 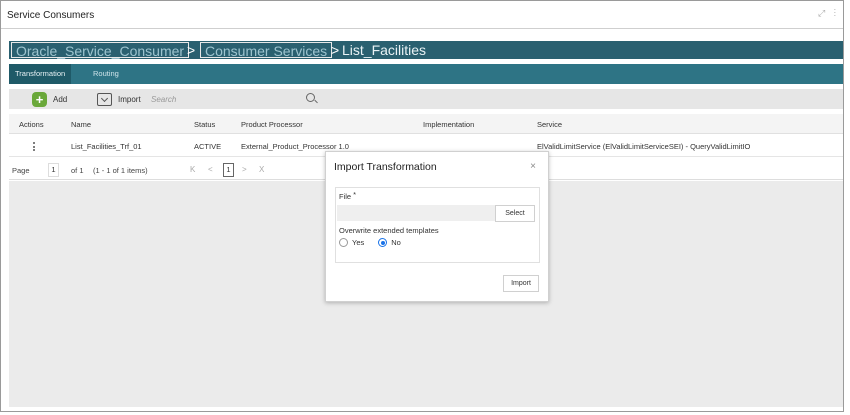 I want to click on tab-bar: Transformation Routing, so click(x=426, y=74).